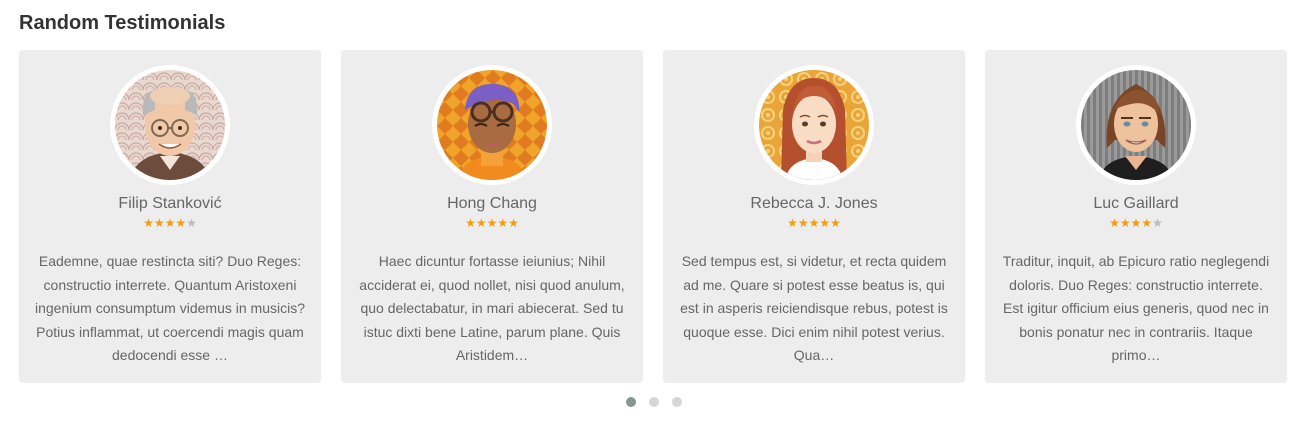 The height and width of the screenshot is (422, 1307). What do you see at coordinates (814, 203) in the screenshot?
I see `testimonial-author-name: Rebecca J. Jones` at bounding box center [814, 203].